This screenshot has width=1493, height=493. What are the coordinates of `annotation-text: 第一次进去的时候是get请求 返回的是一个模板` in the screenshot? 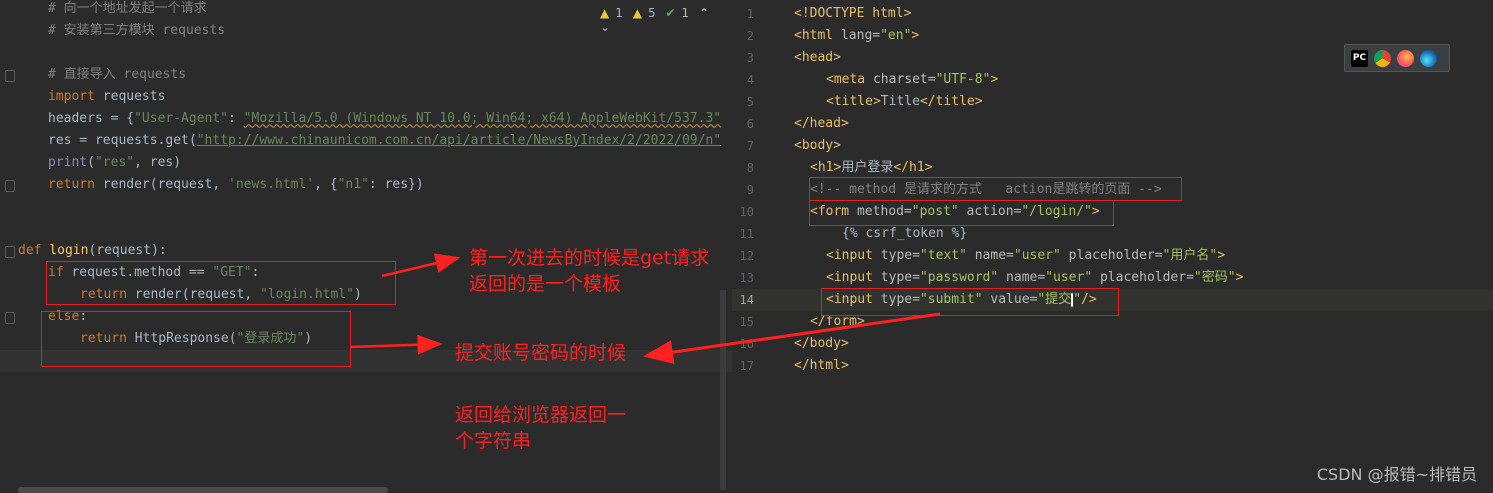 It's located at (589, 271).